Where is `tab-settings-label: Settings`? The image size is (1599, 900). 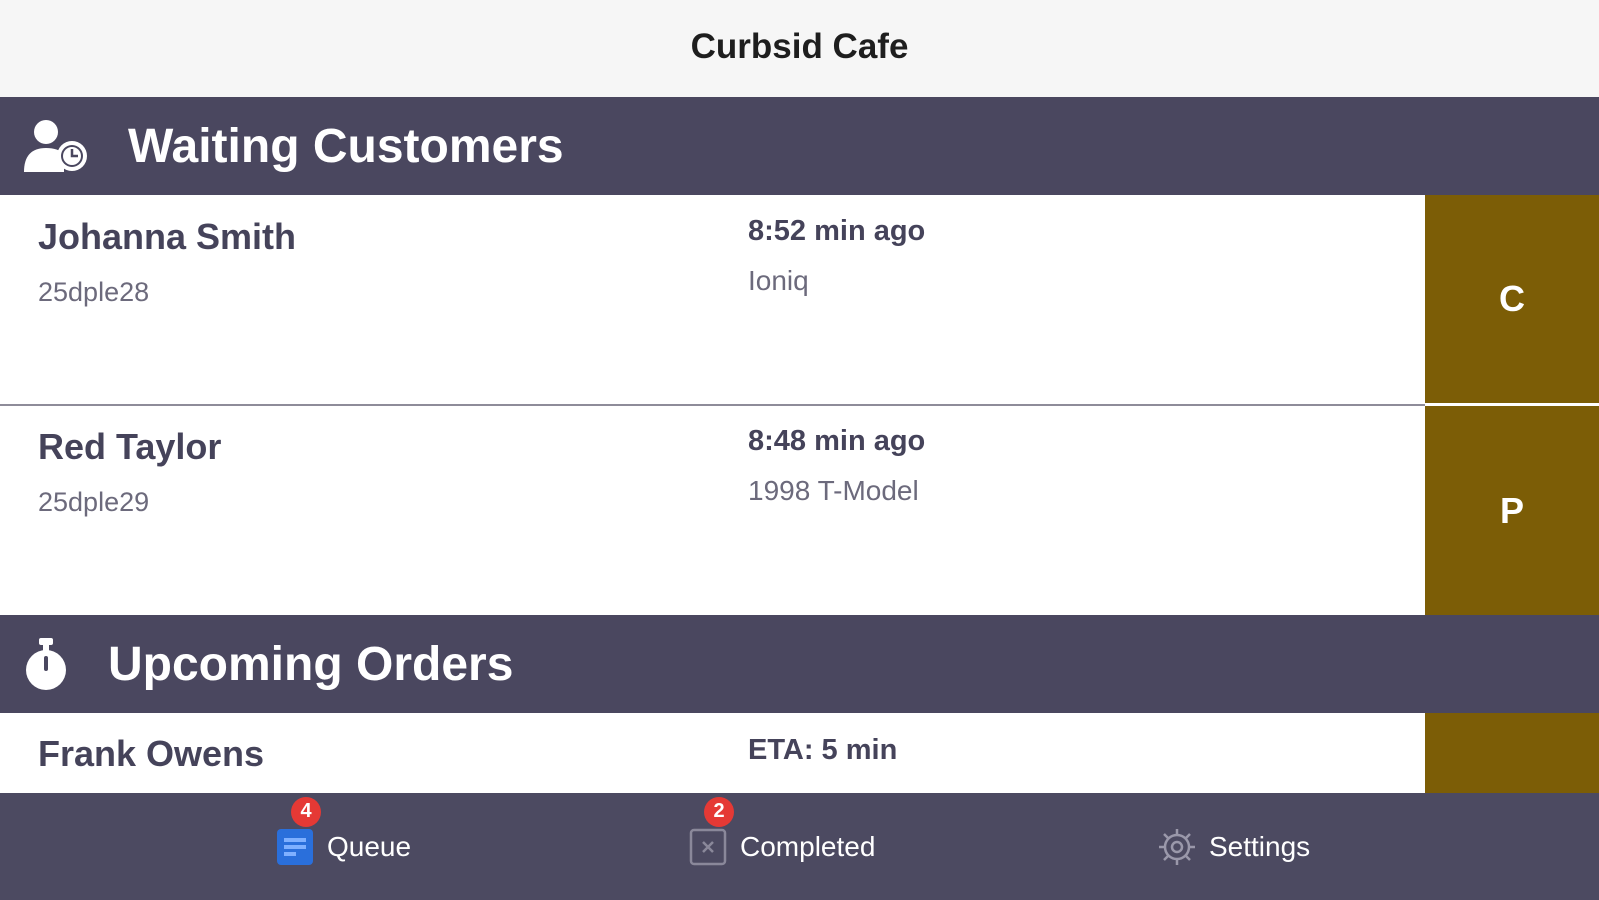 tab-settings-label: Settings is located at coordinates (1260, 846).